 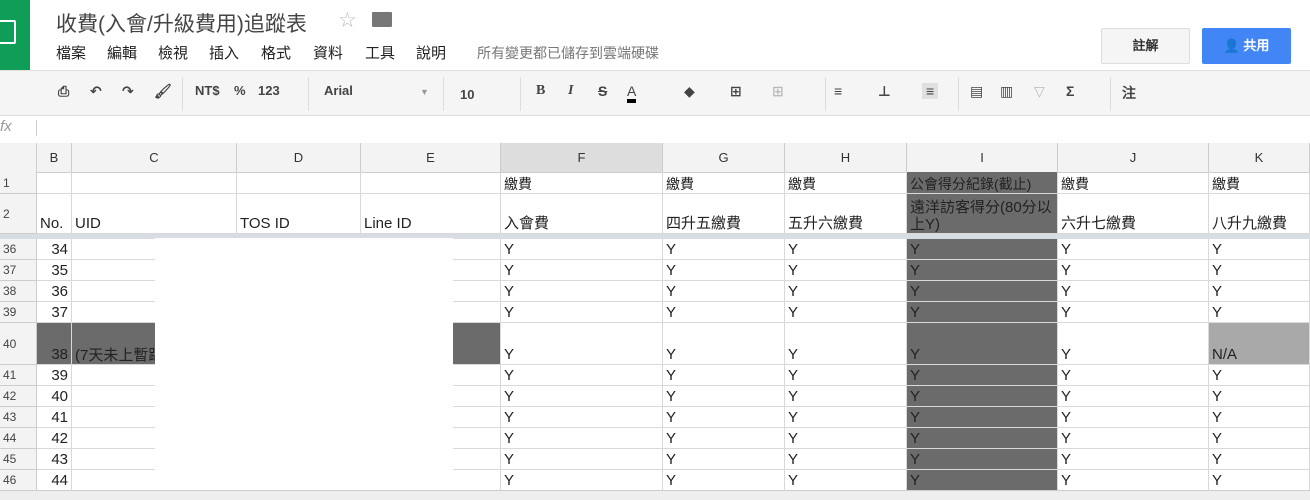 What do you see at coordinates (54, 417) in the screenshot?
I see `table-cell: 41` at bounding box center [54, 417].